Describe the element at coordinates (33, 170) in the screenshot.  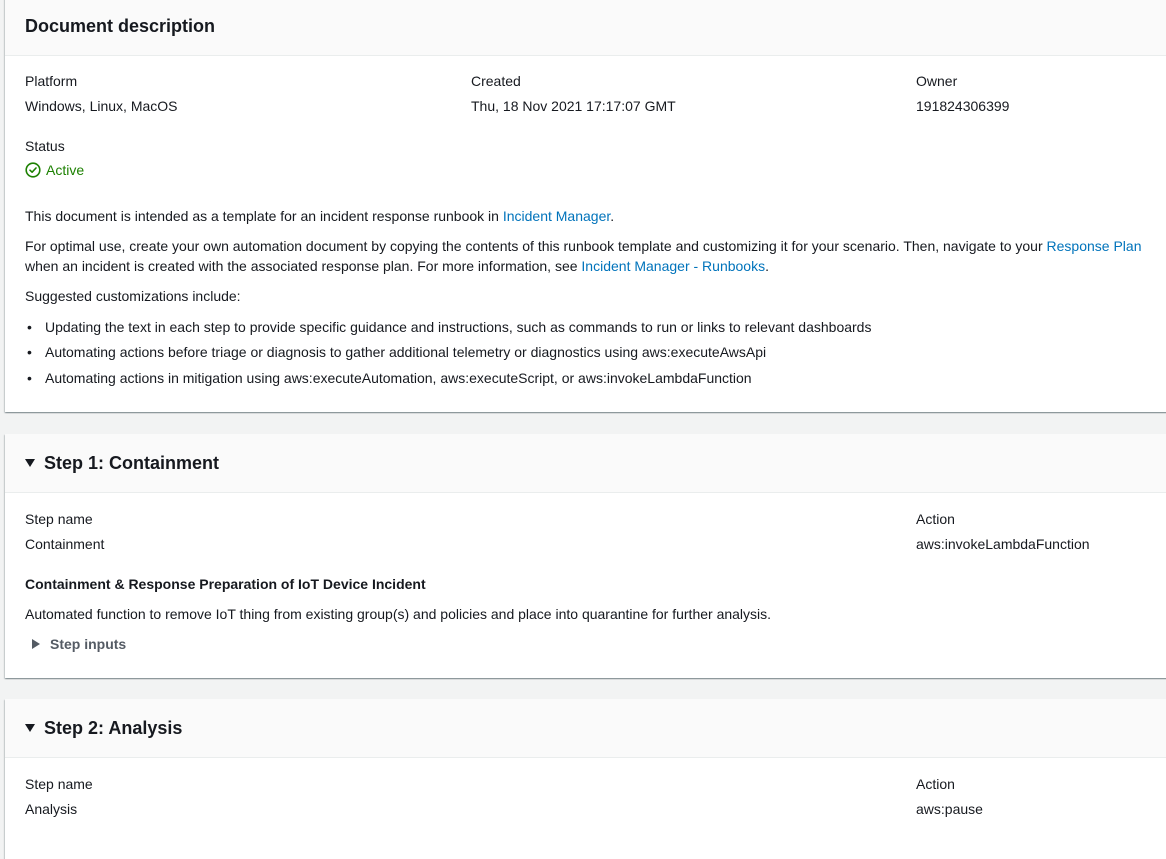
I see `check-circle-icon` at that location.